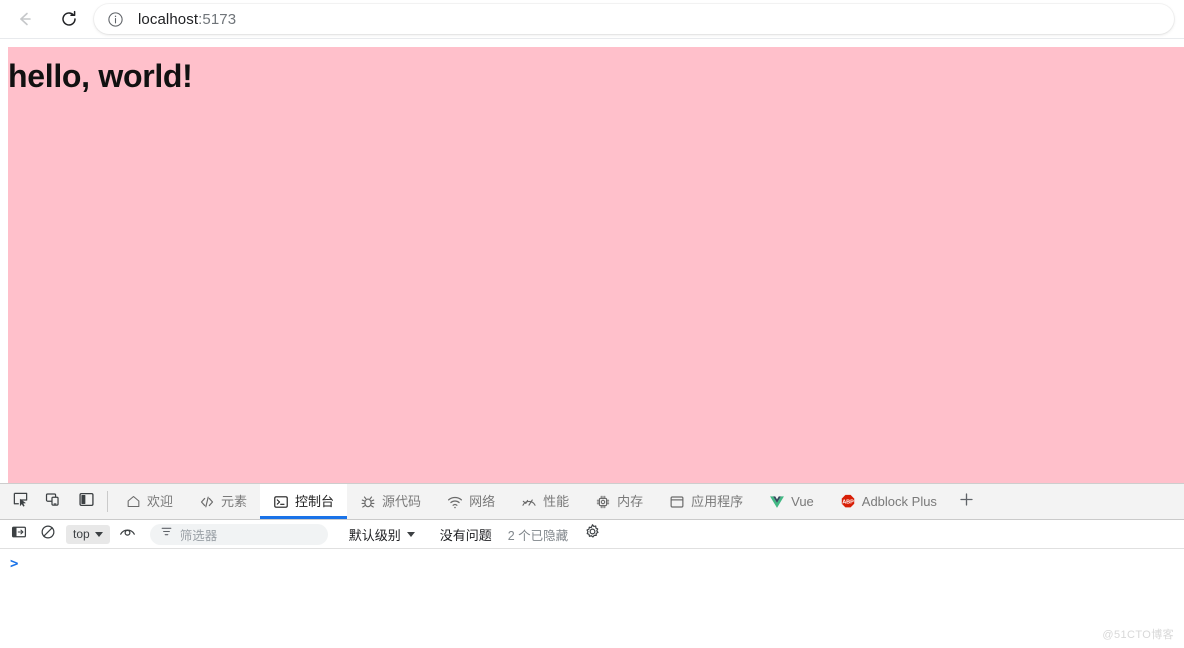 Image resolution: width=1184 pixels, height=648 pixels. I want to click on reload-button, so click(69, 19).